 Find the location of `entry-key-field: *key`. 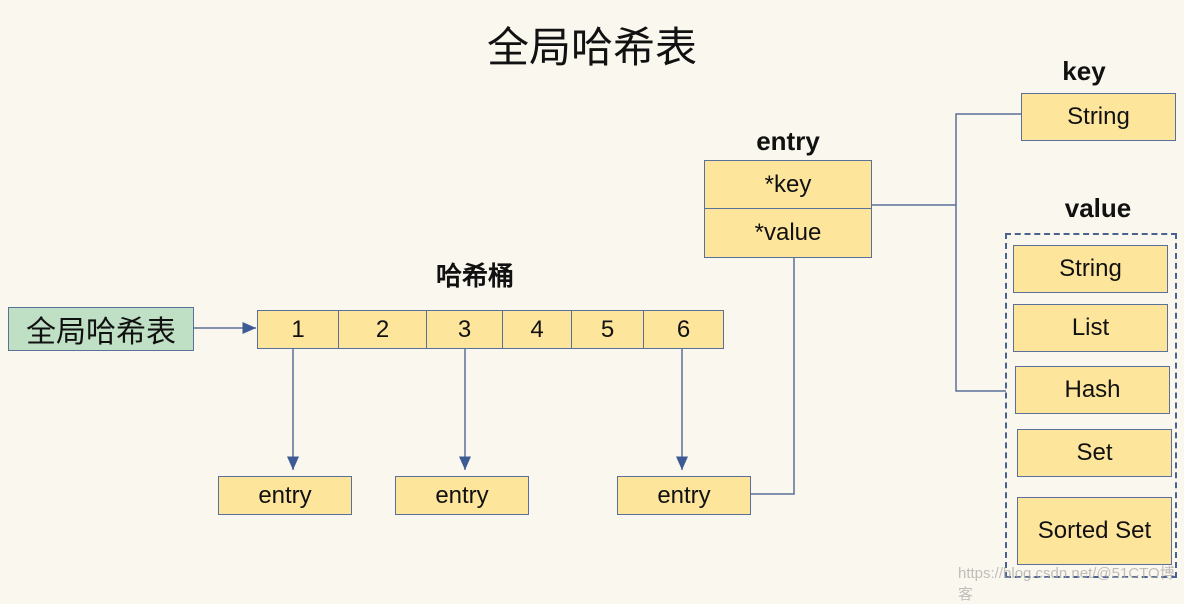

entry-key-field: *key is located at coordinates (788, 184).